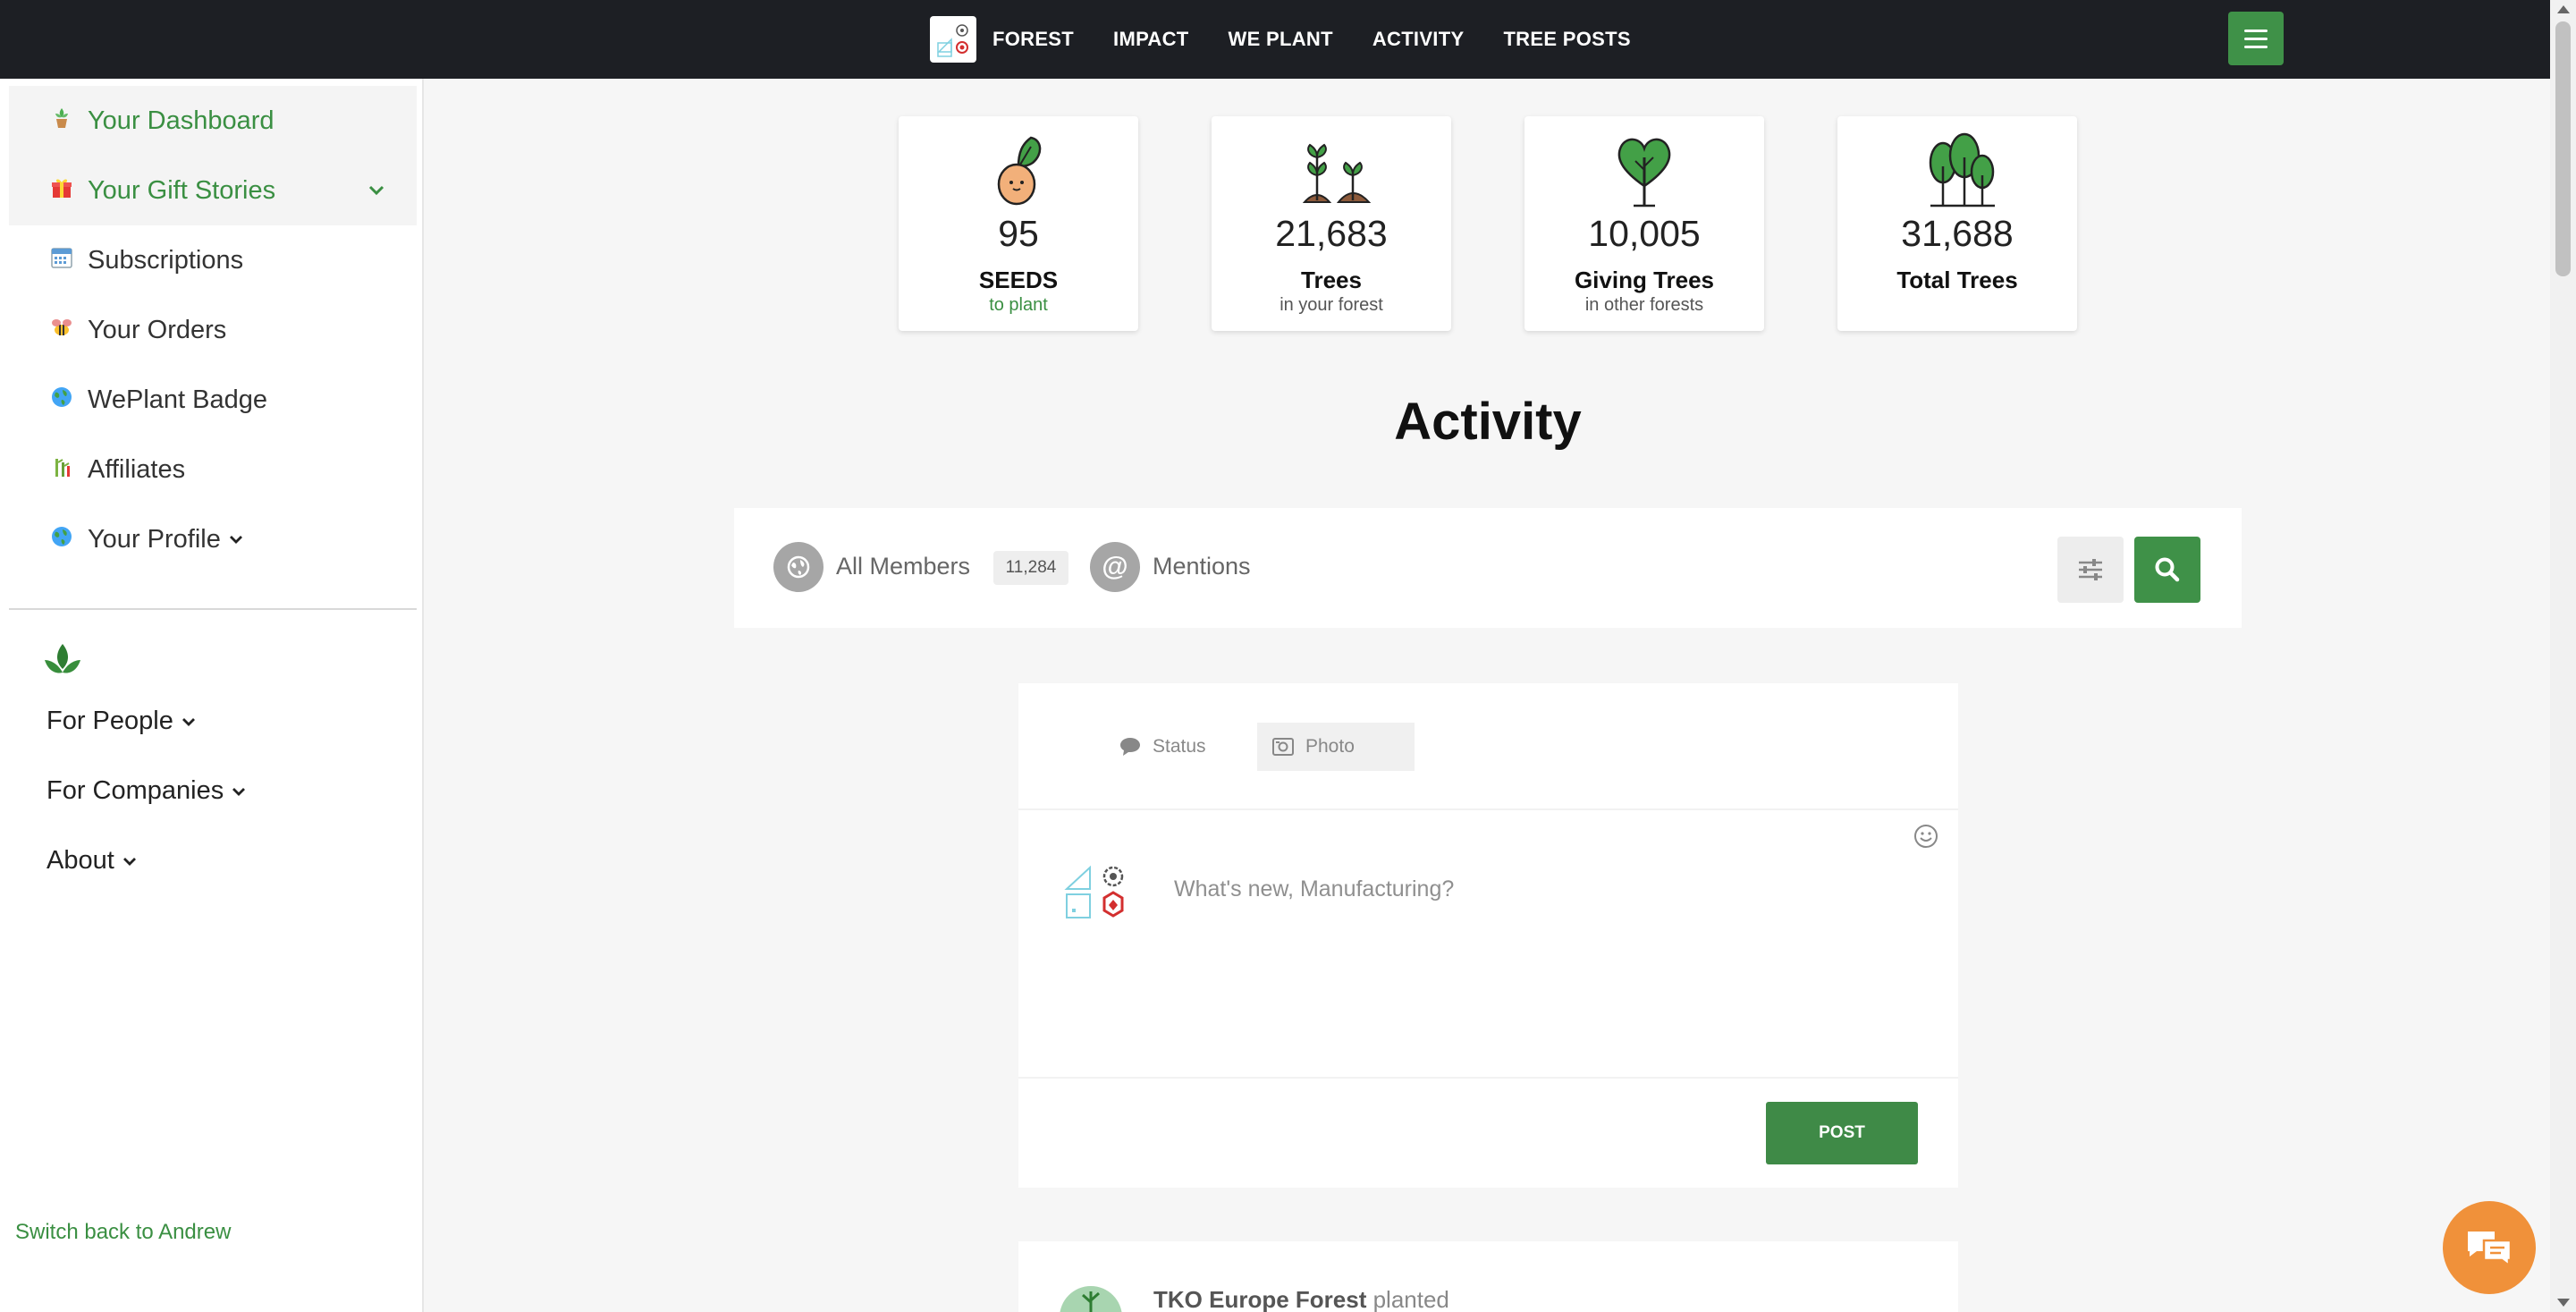 The width and height of the screenshot is (2576, 1312). I want to click on sliders-icon, so click(2090, 569).